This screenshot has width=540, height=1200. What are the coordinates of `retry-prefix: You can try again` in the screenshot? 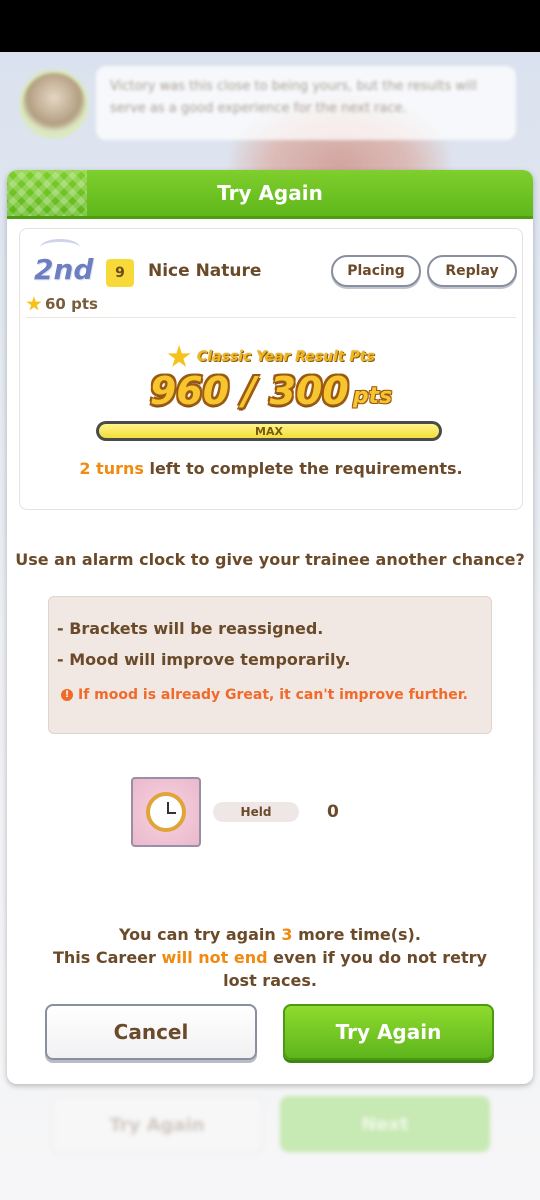 It's located at (200, 934).